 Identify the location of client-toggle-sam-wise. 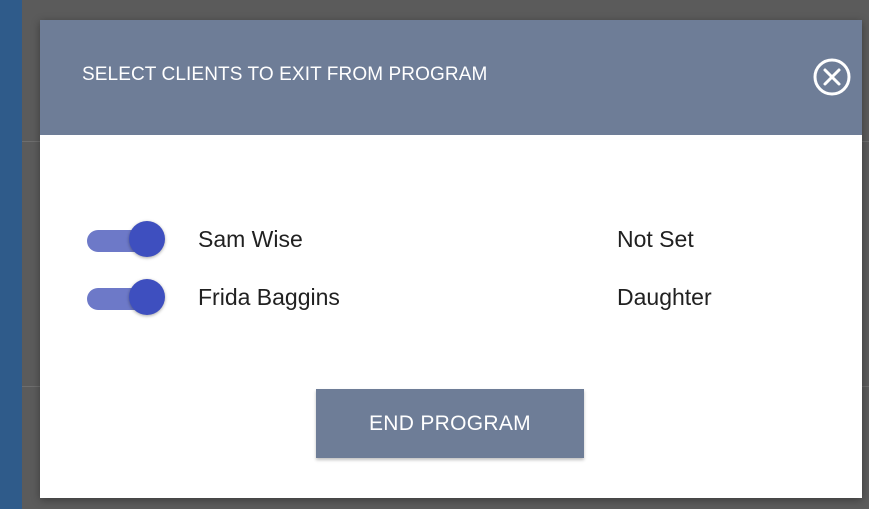
(125, 240).